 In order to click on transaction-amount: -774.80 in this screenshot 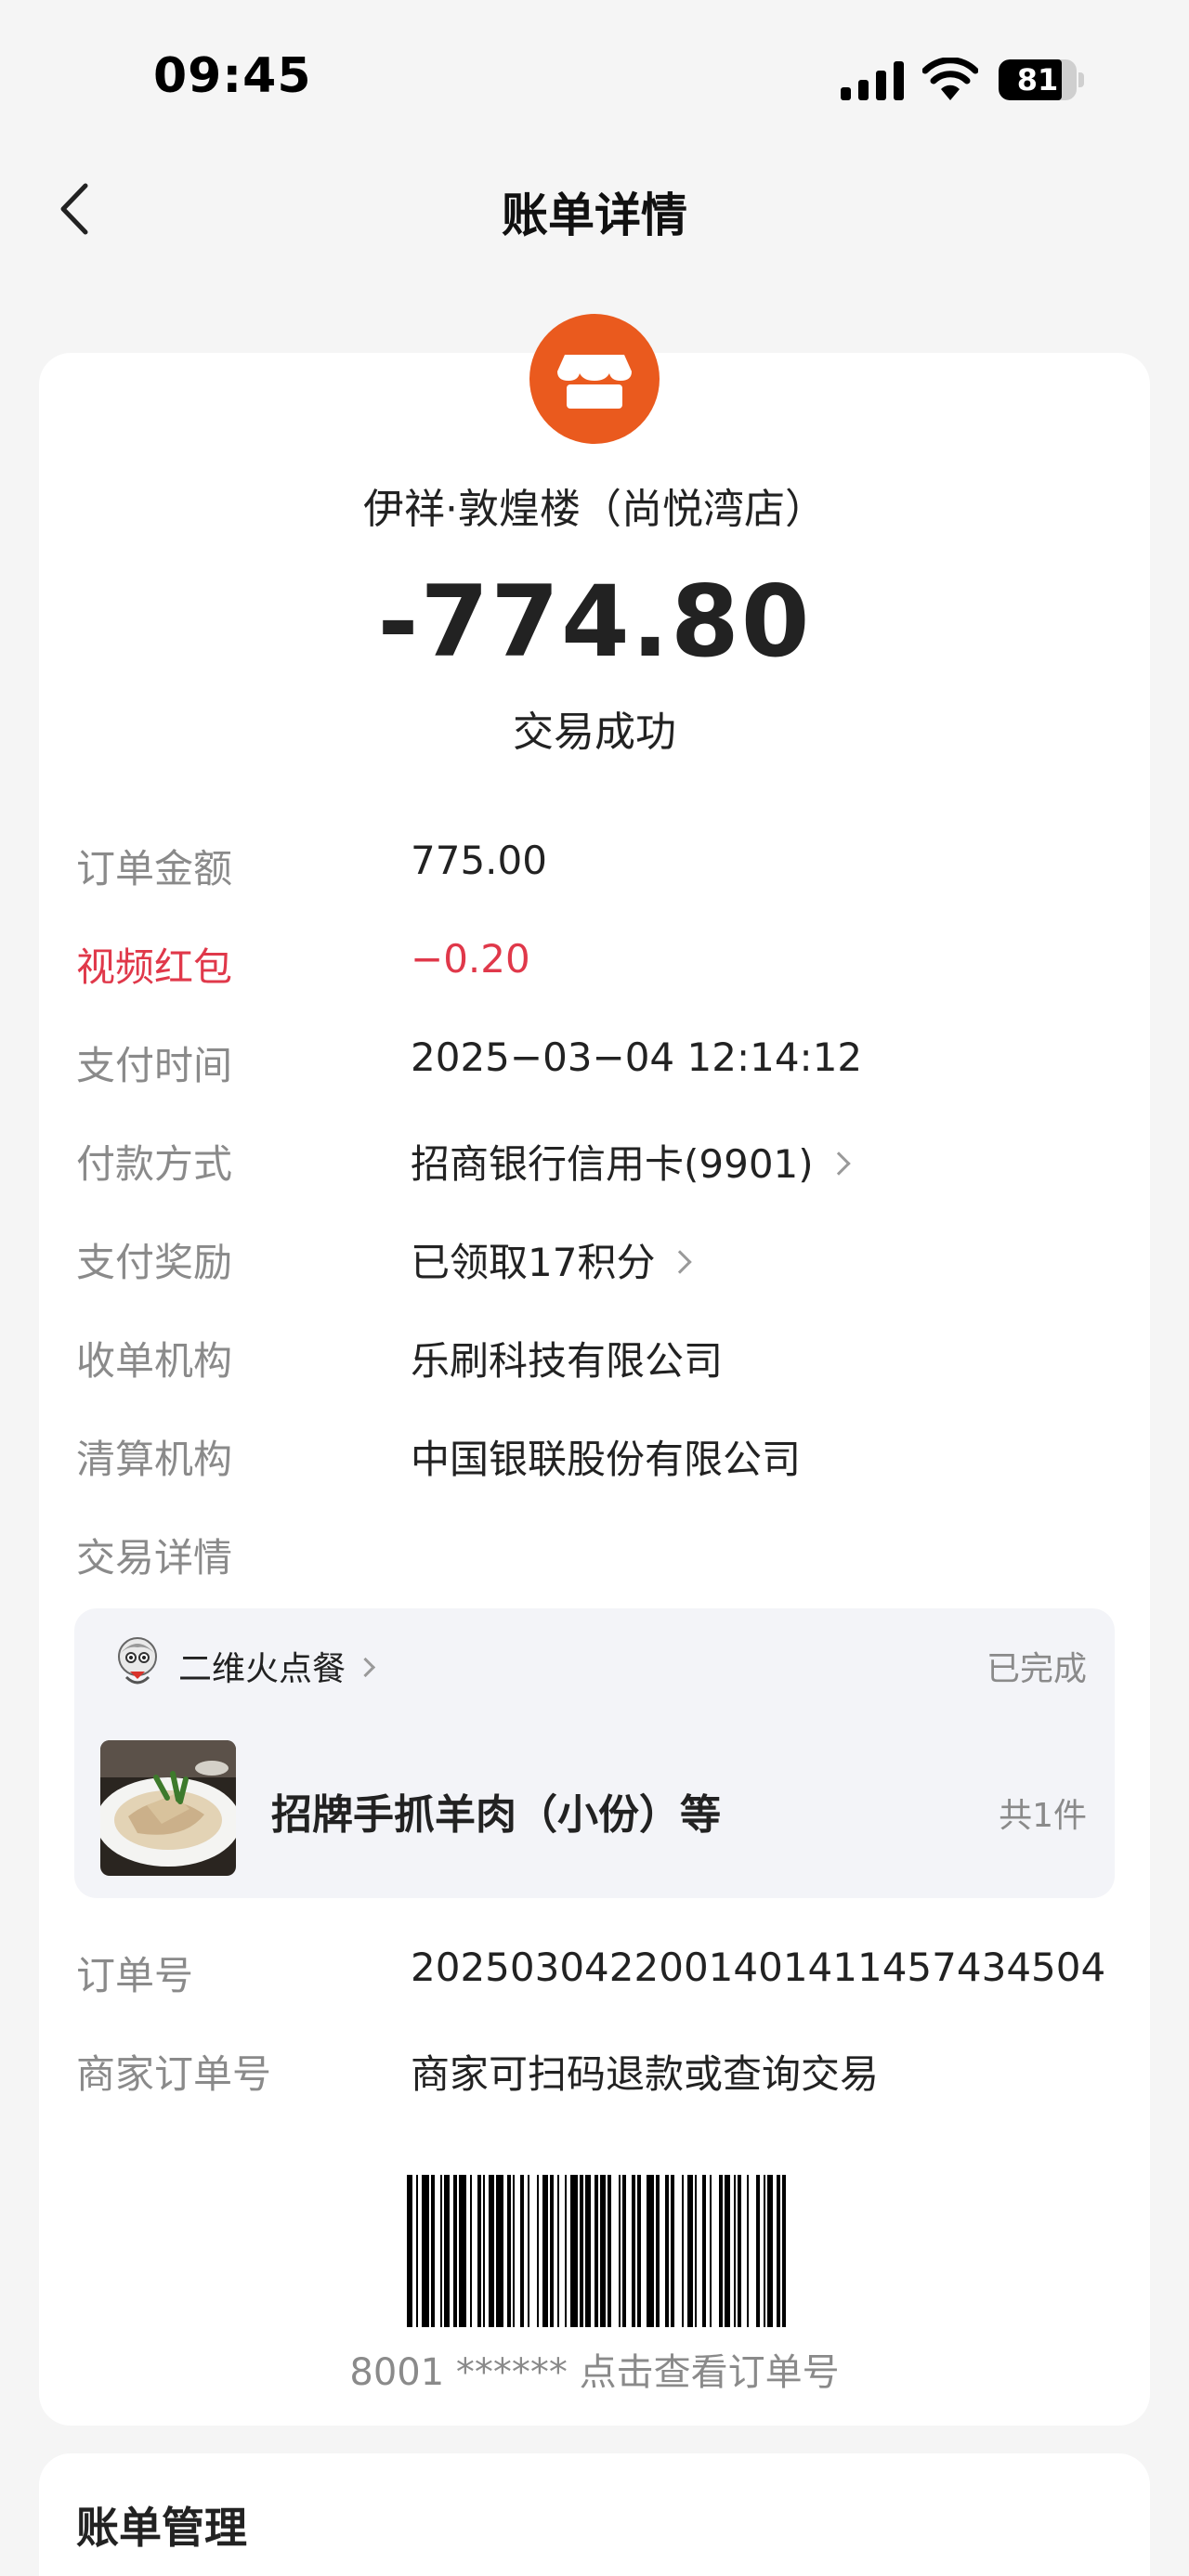, I will do `click(594, 622)`.